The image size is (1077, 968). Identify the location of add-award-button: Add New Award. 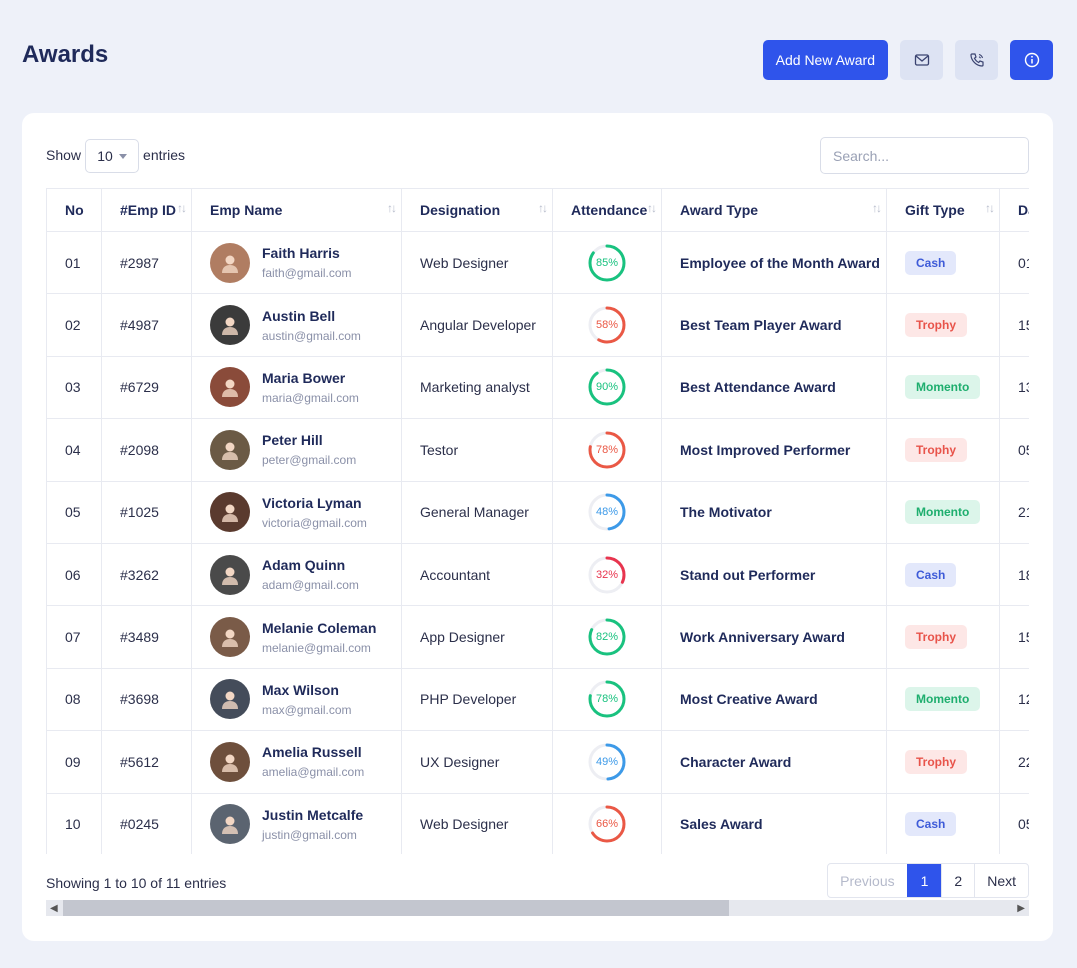
(825, 60).